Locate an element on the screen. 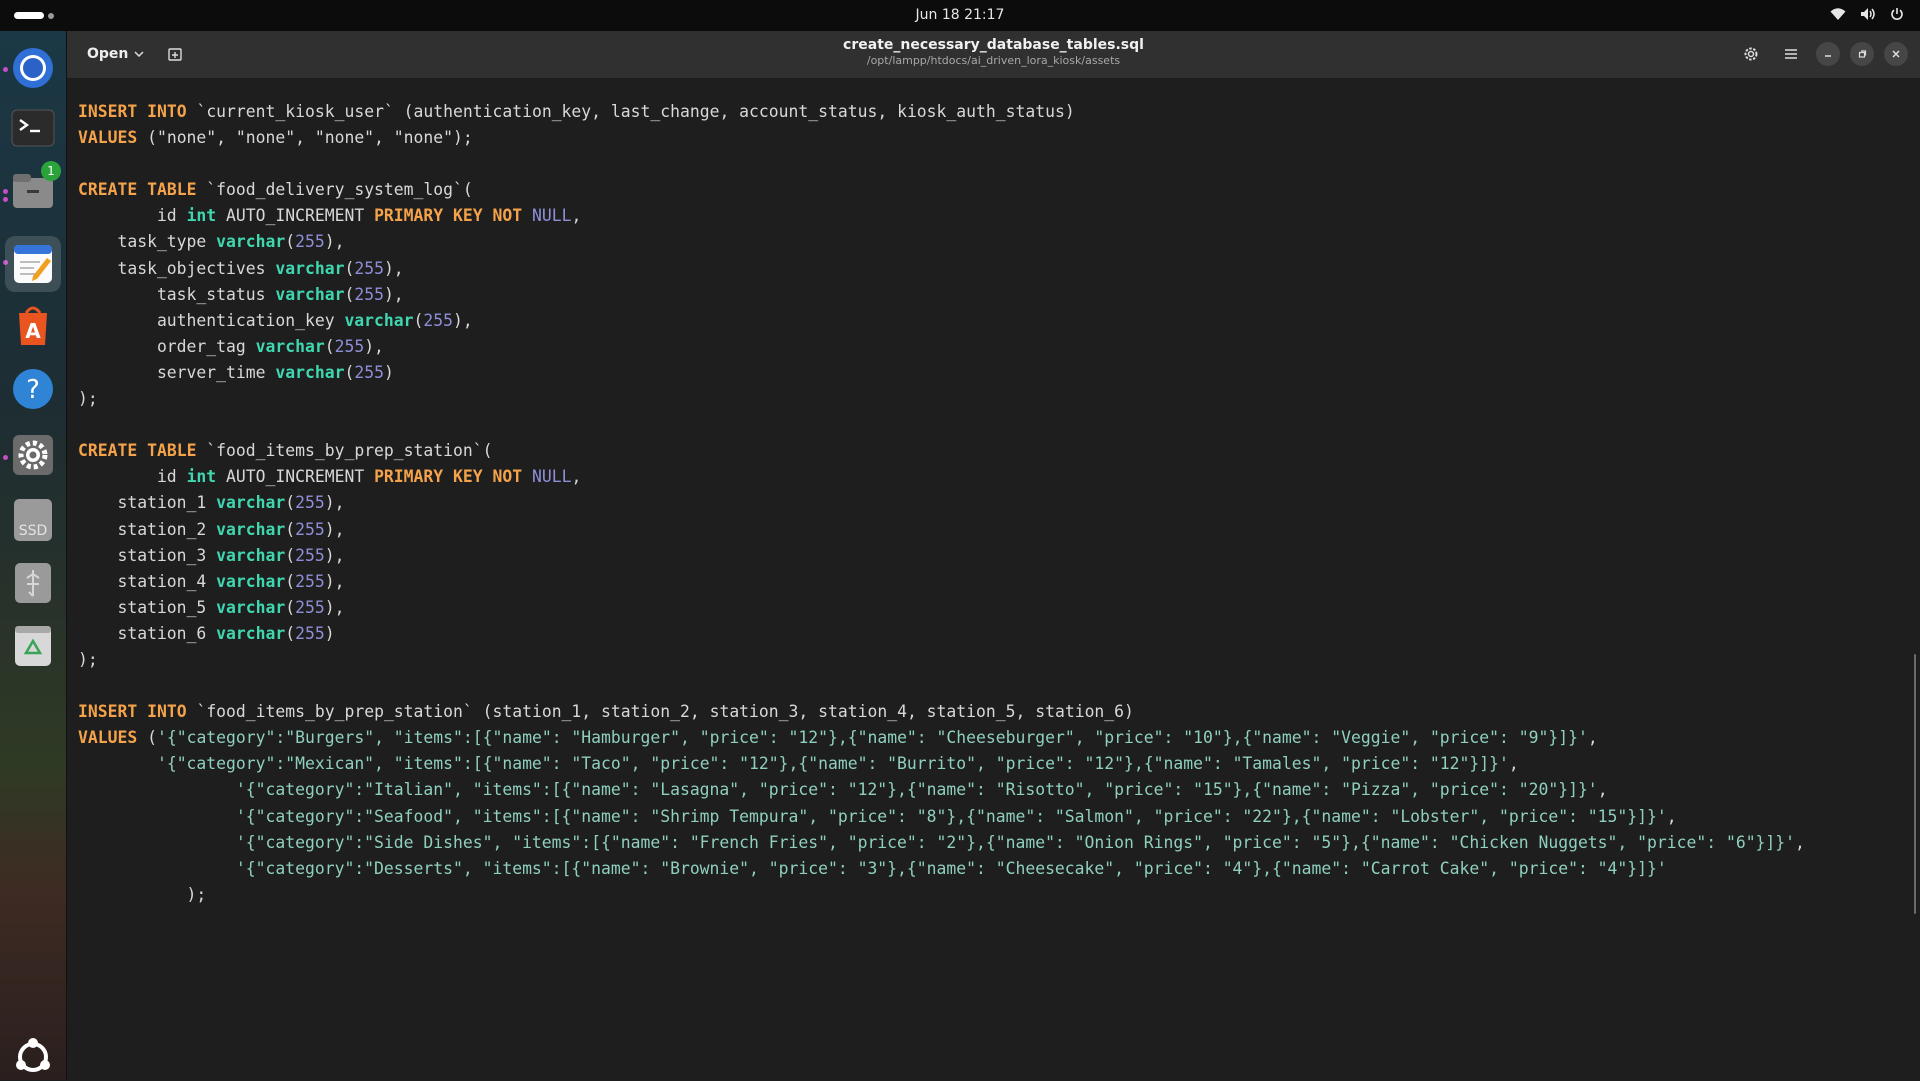 The image size is (1920, 1081). code-line: station_5 varchar(255), is located at coordinates (211, 607).